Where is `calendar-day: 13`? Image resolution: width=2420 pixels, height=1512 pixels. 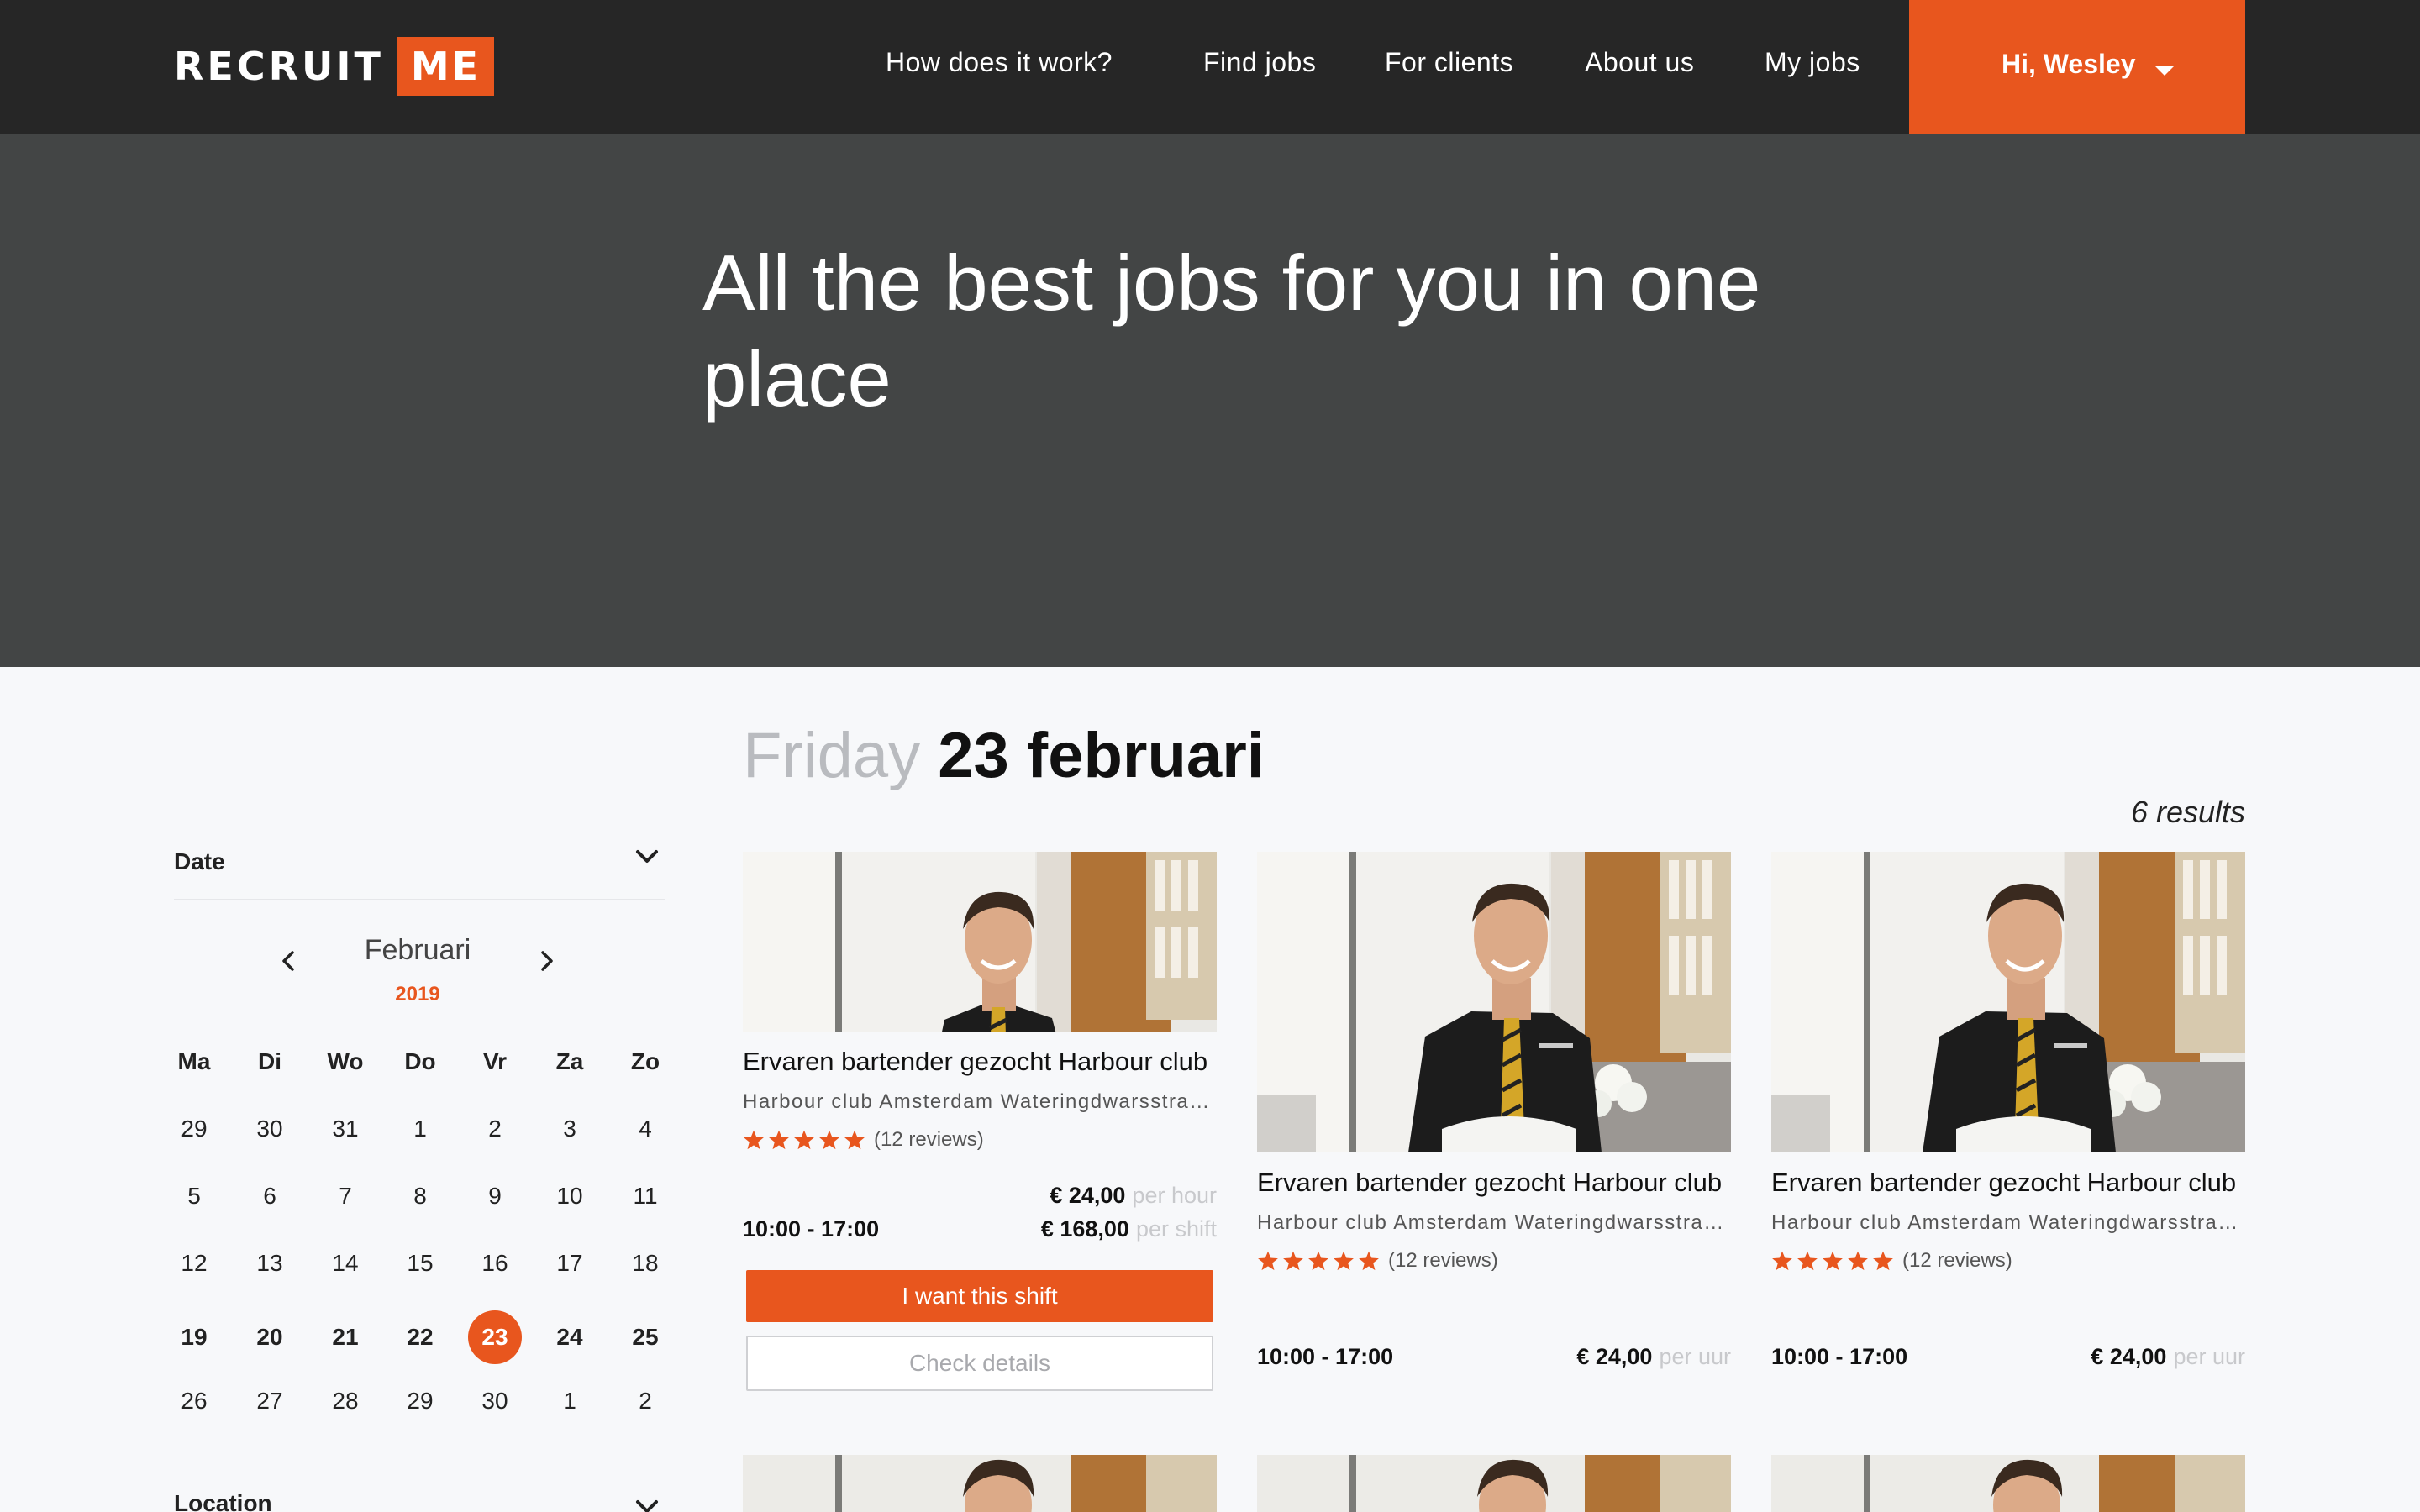
calendar-day: 13 is located at coordinates (270, 1263).